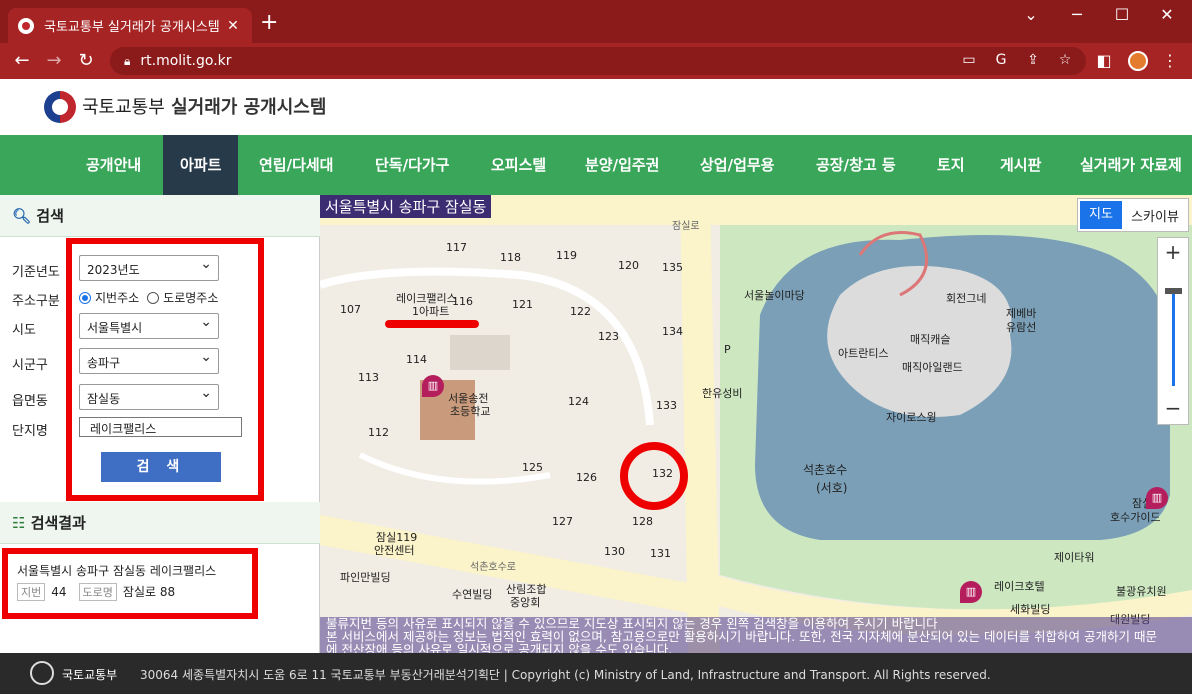  Describe the element at coordinates (54, 61) in the screenshot. I see `forward-icon: →` at that location.